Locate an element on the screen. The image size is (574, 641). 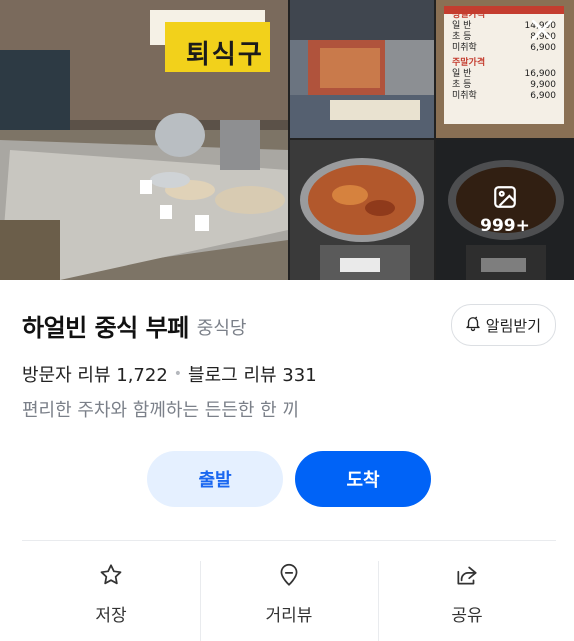
price-row: 일 반 16,900 is located at coordinates (504, 74).